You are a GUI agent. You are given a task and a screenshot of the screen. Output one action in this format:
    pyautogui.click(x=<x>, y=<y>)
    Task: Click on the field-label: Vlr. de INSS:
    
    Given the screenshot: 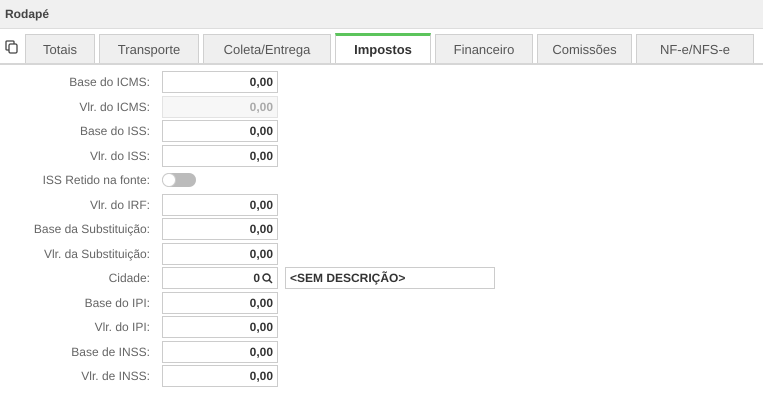 What is the action you would take?
    pyautogui.click(x=115, y=376)
    